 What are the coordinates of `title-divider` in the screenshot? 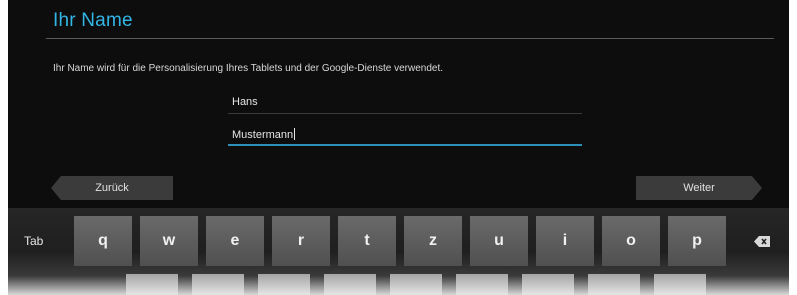 It's located at (410, 38).